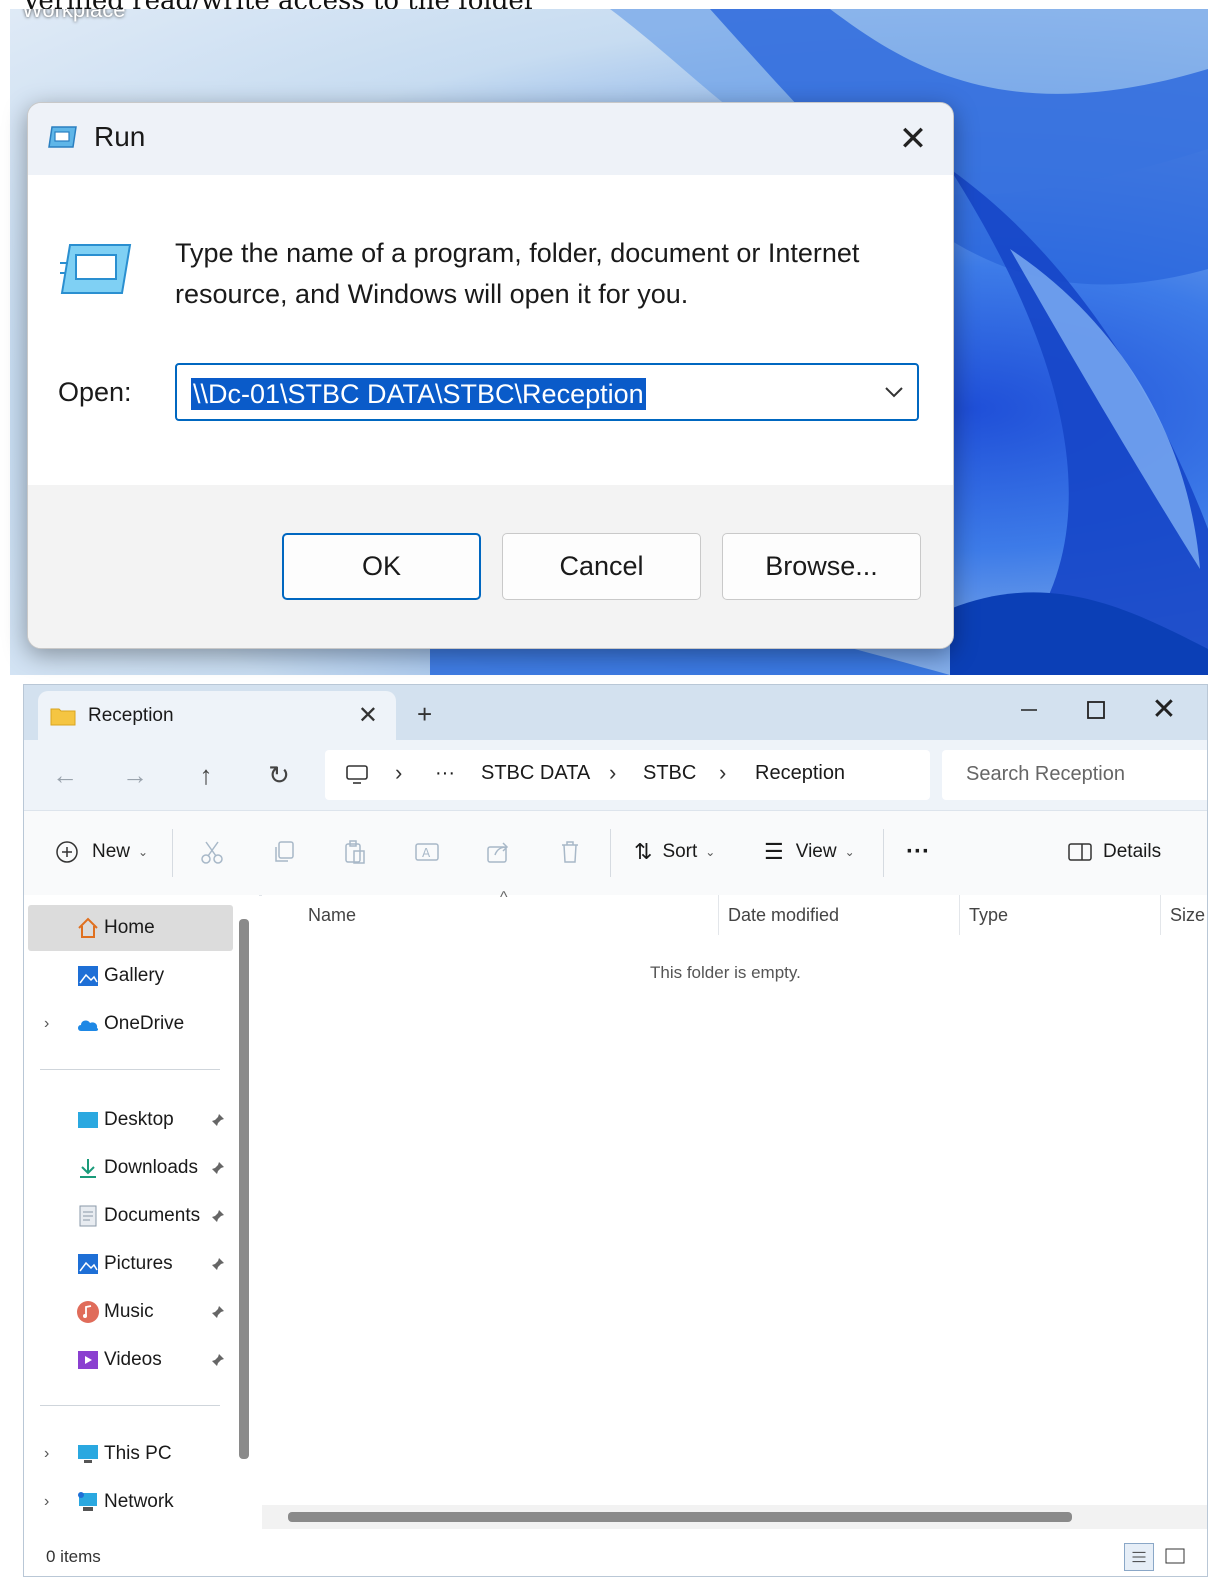 The height and width of the screenshot is (1577, 1208). I want to click on chevron-down-icon, so click(894, 392).